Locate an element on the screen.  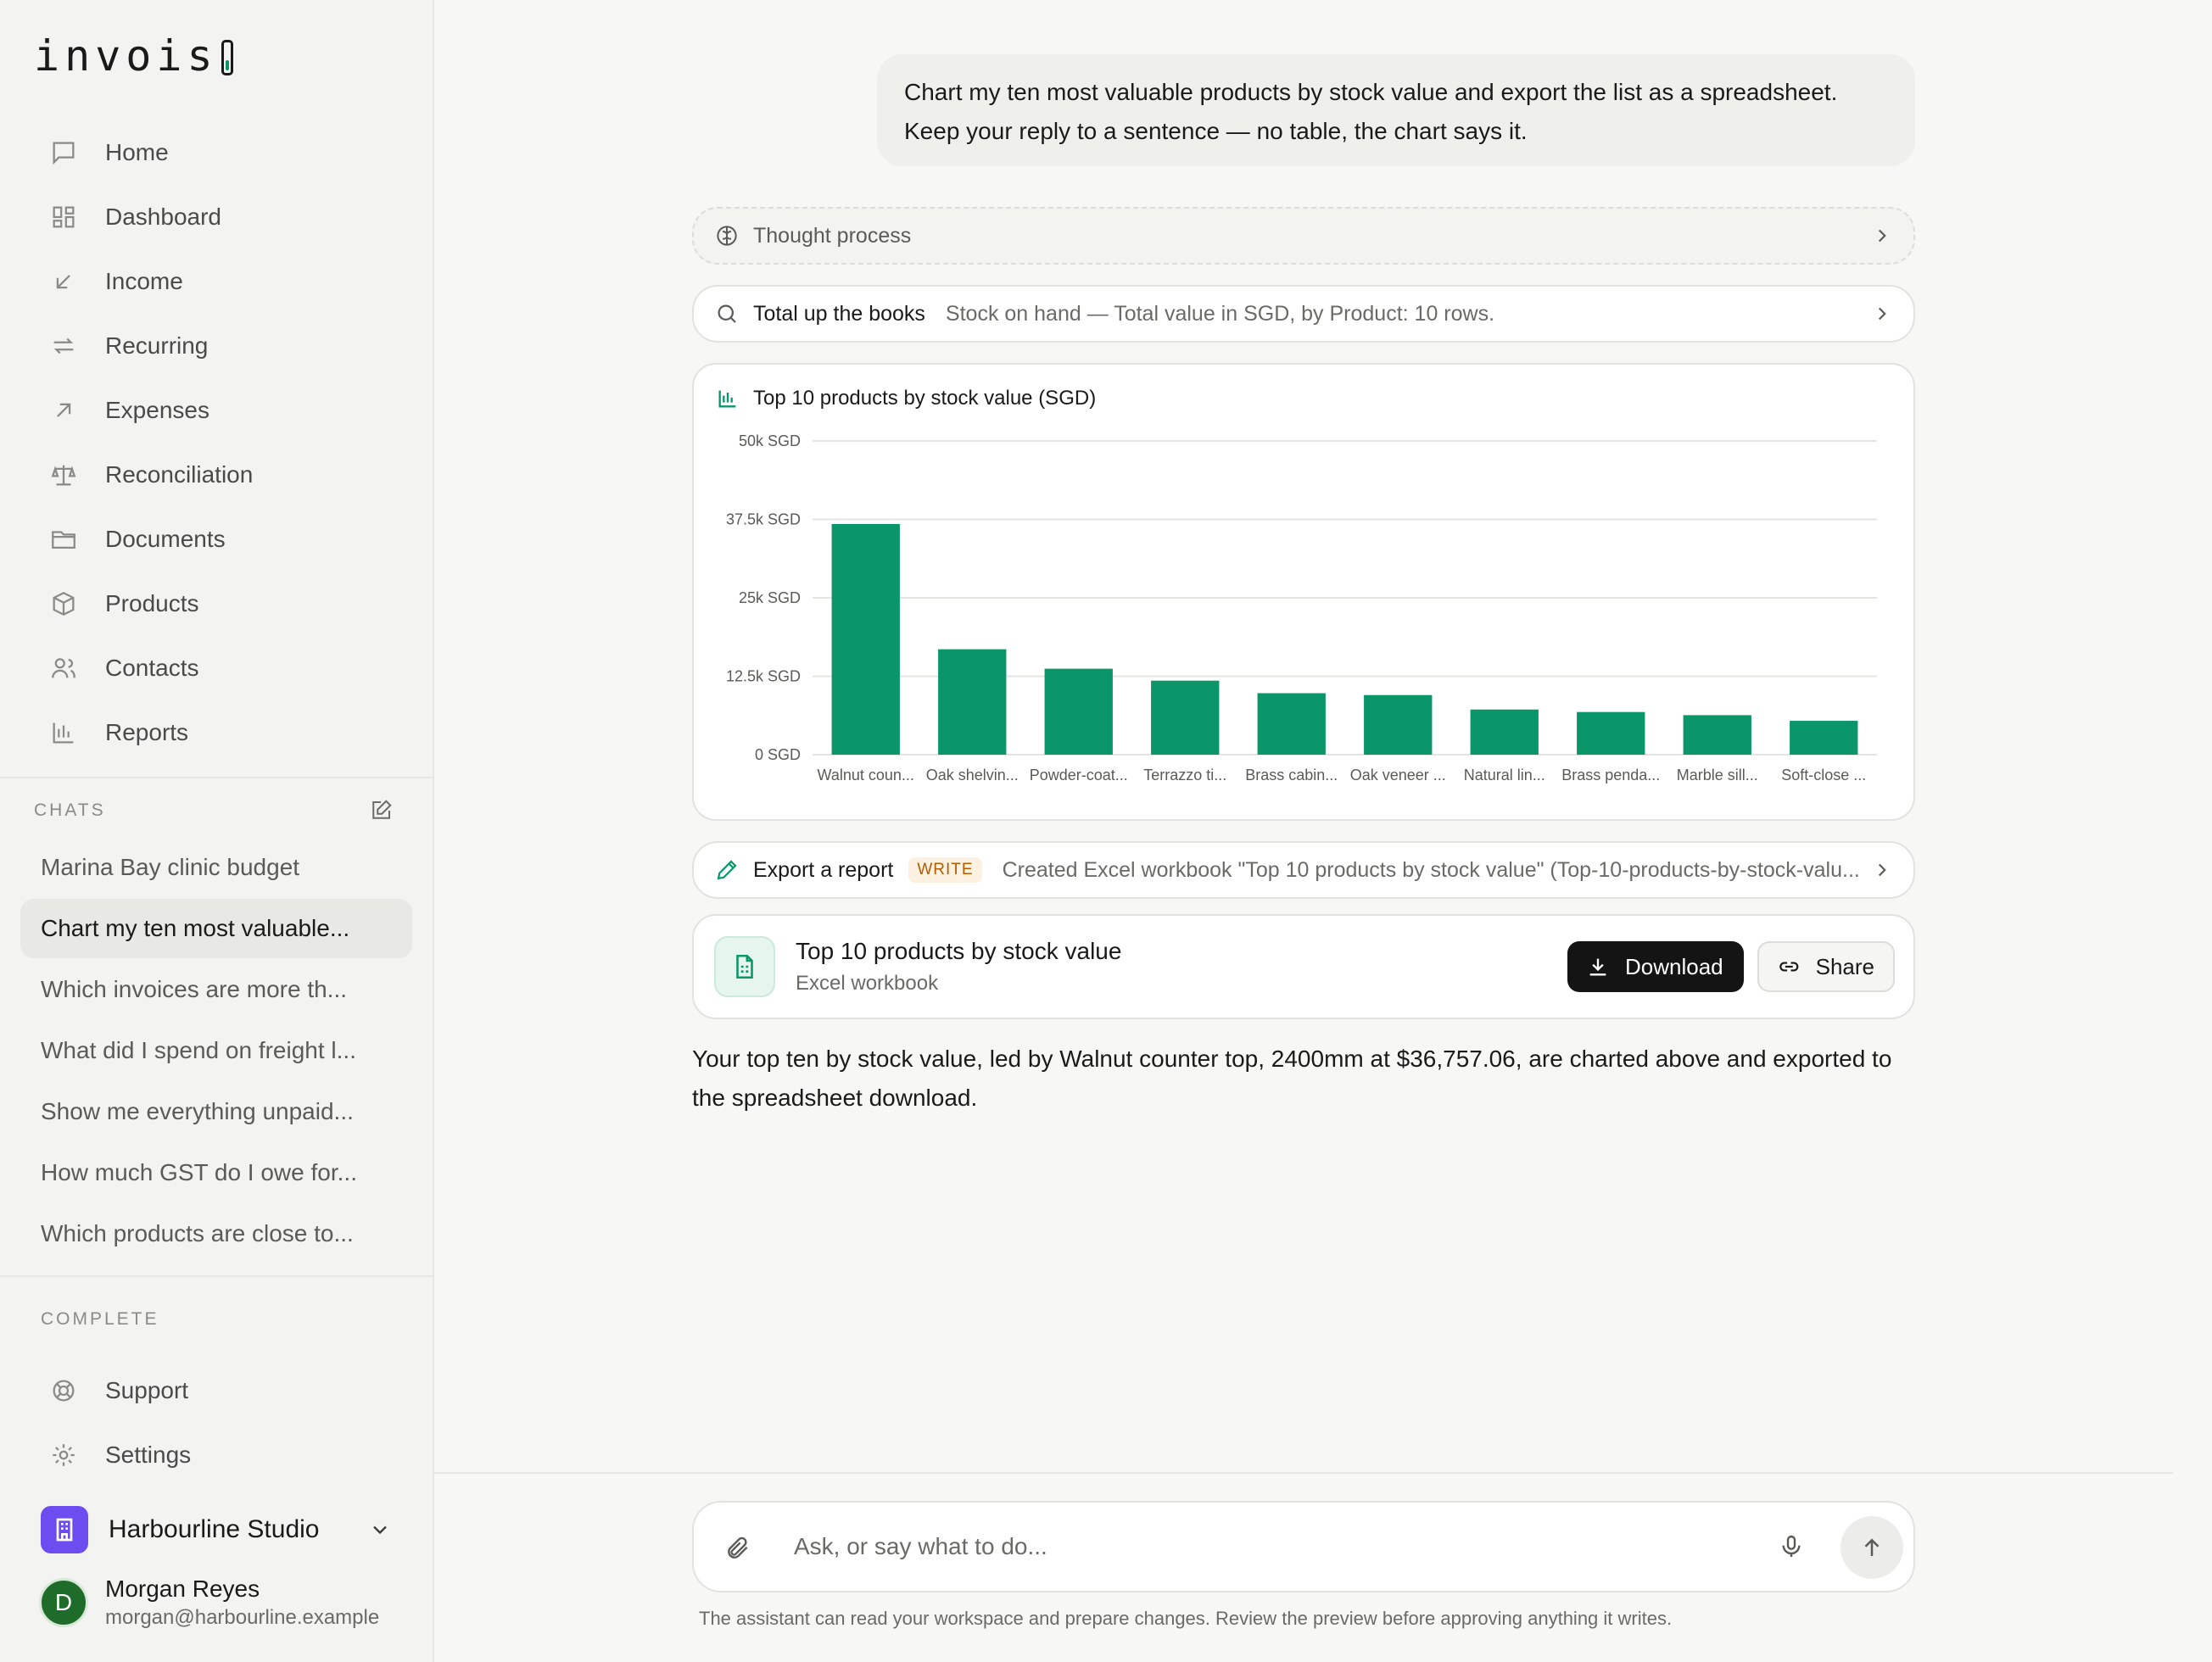
lifebuoy-icon is located at coordinates (64, 1390).